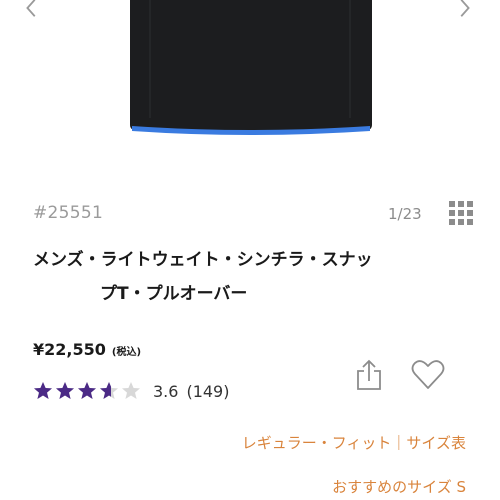 The width and height of the screenshot is (500, 500). What do you see at coordinates (465, 8) in the screenshot?
I see `chevron-right-icon` at bounding box center [465, 8].